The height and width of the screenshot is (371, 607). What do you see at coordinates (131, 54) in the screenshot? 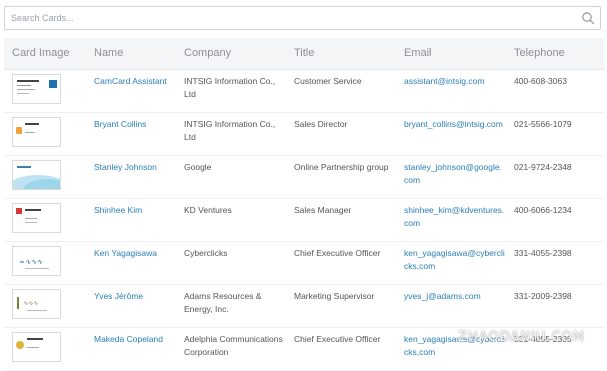
I see `col-header-name: Name` at bounding box center [131, 54].